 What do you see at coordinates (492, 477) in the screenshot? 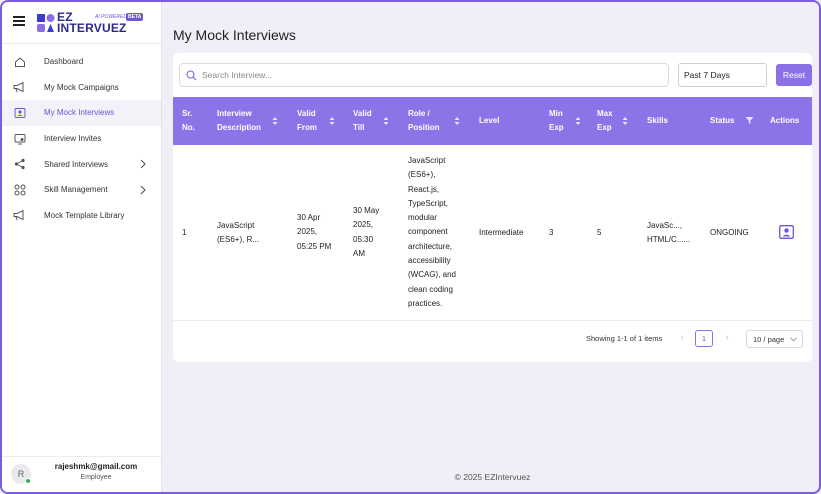
I see `footer: © 2025 EZIntervuez` at bounding box center [492, 477].